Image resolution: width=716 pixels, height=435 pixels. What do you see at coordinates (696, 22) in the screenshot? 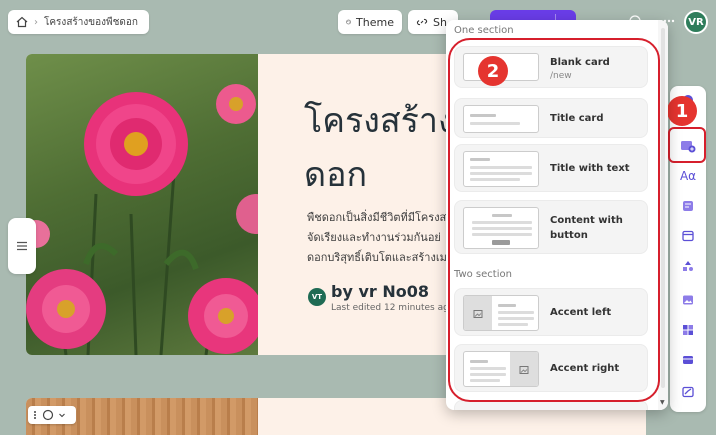
I see `user-avatar: VR` at bounding box center [696, 22].